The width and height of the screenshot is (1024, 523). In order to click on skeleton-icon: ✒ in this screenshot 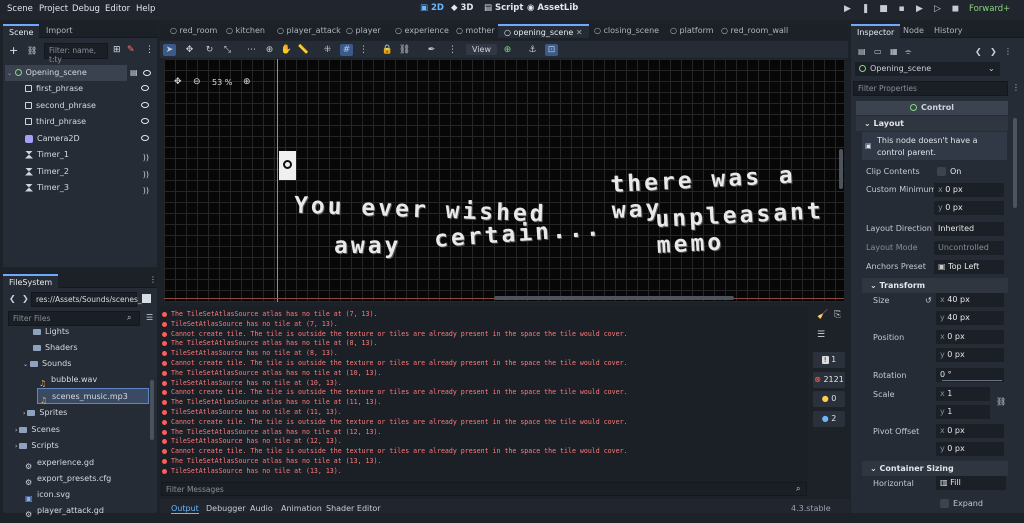, I will do `click(431, 50)`.